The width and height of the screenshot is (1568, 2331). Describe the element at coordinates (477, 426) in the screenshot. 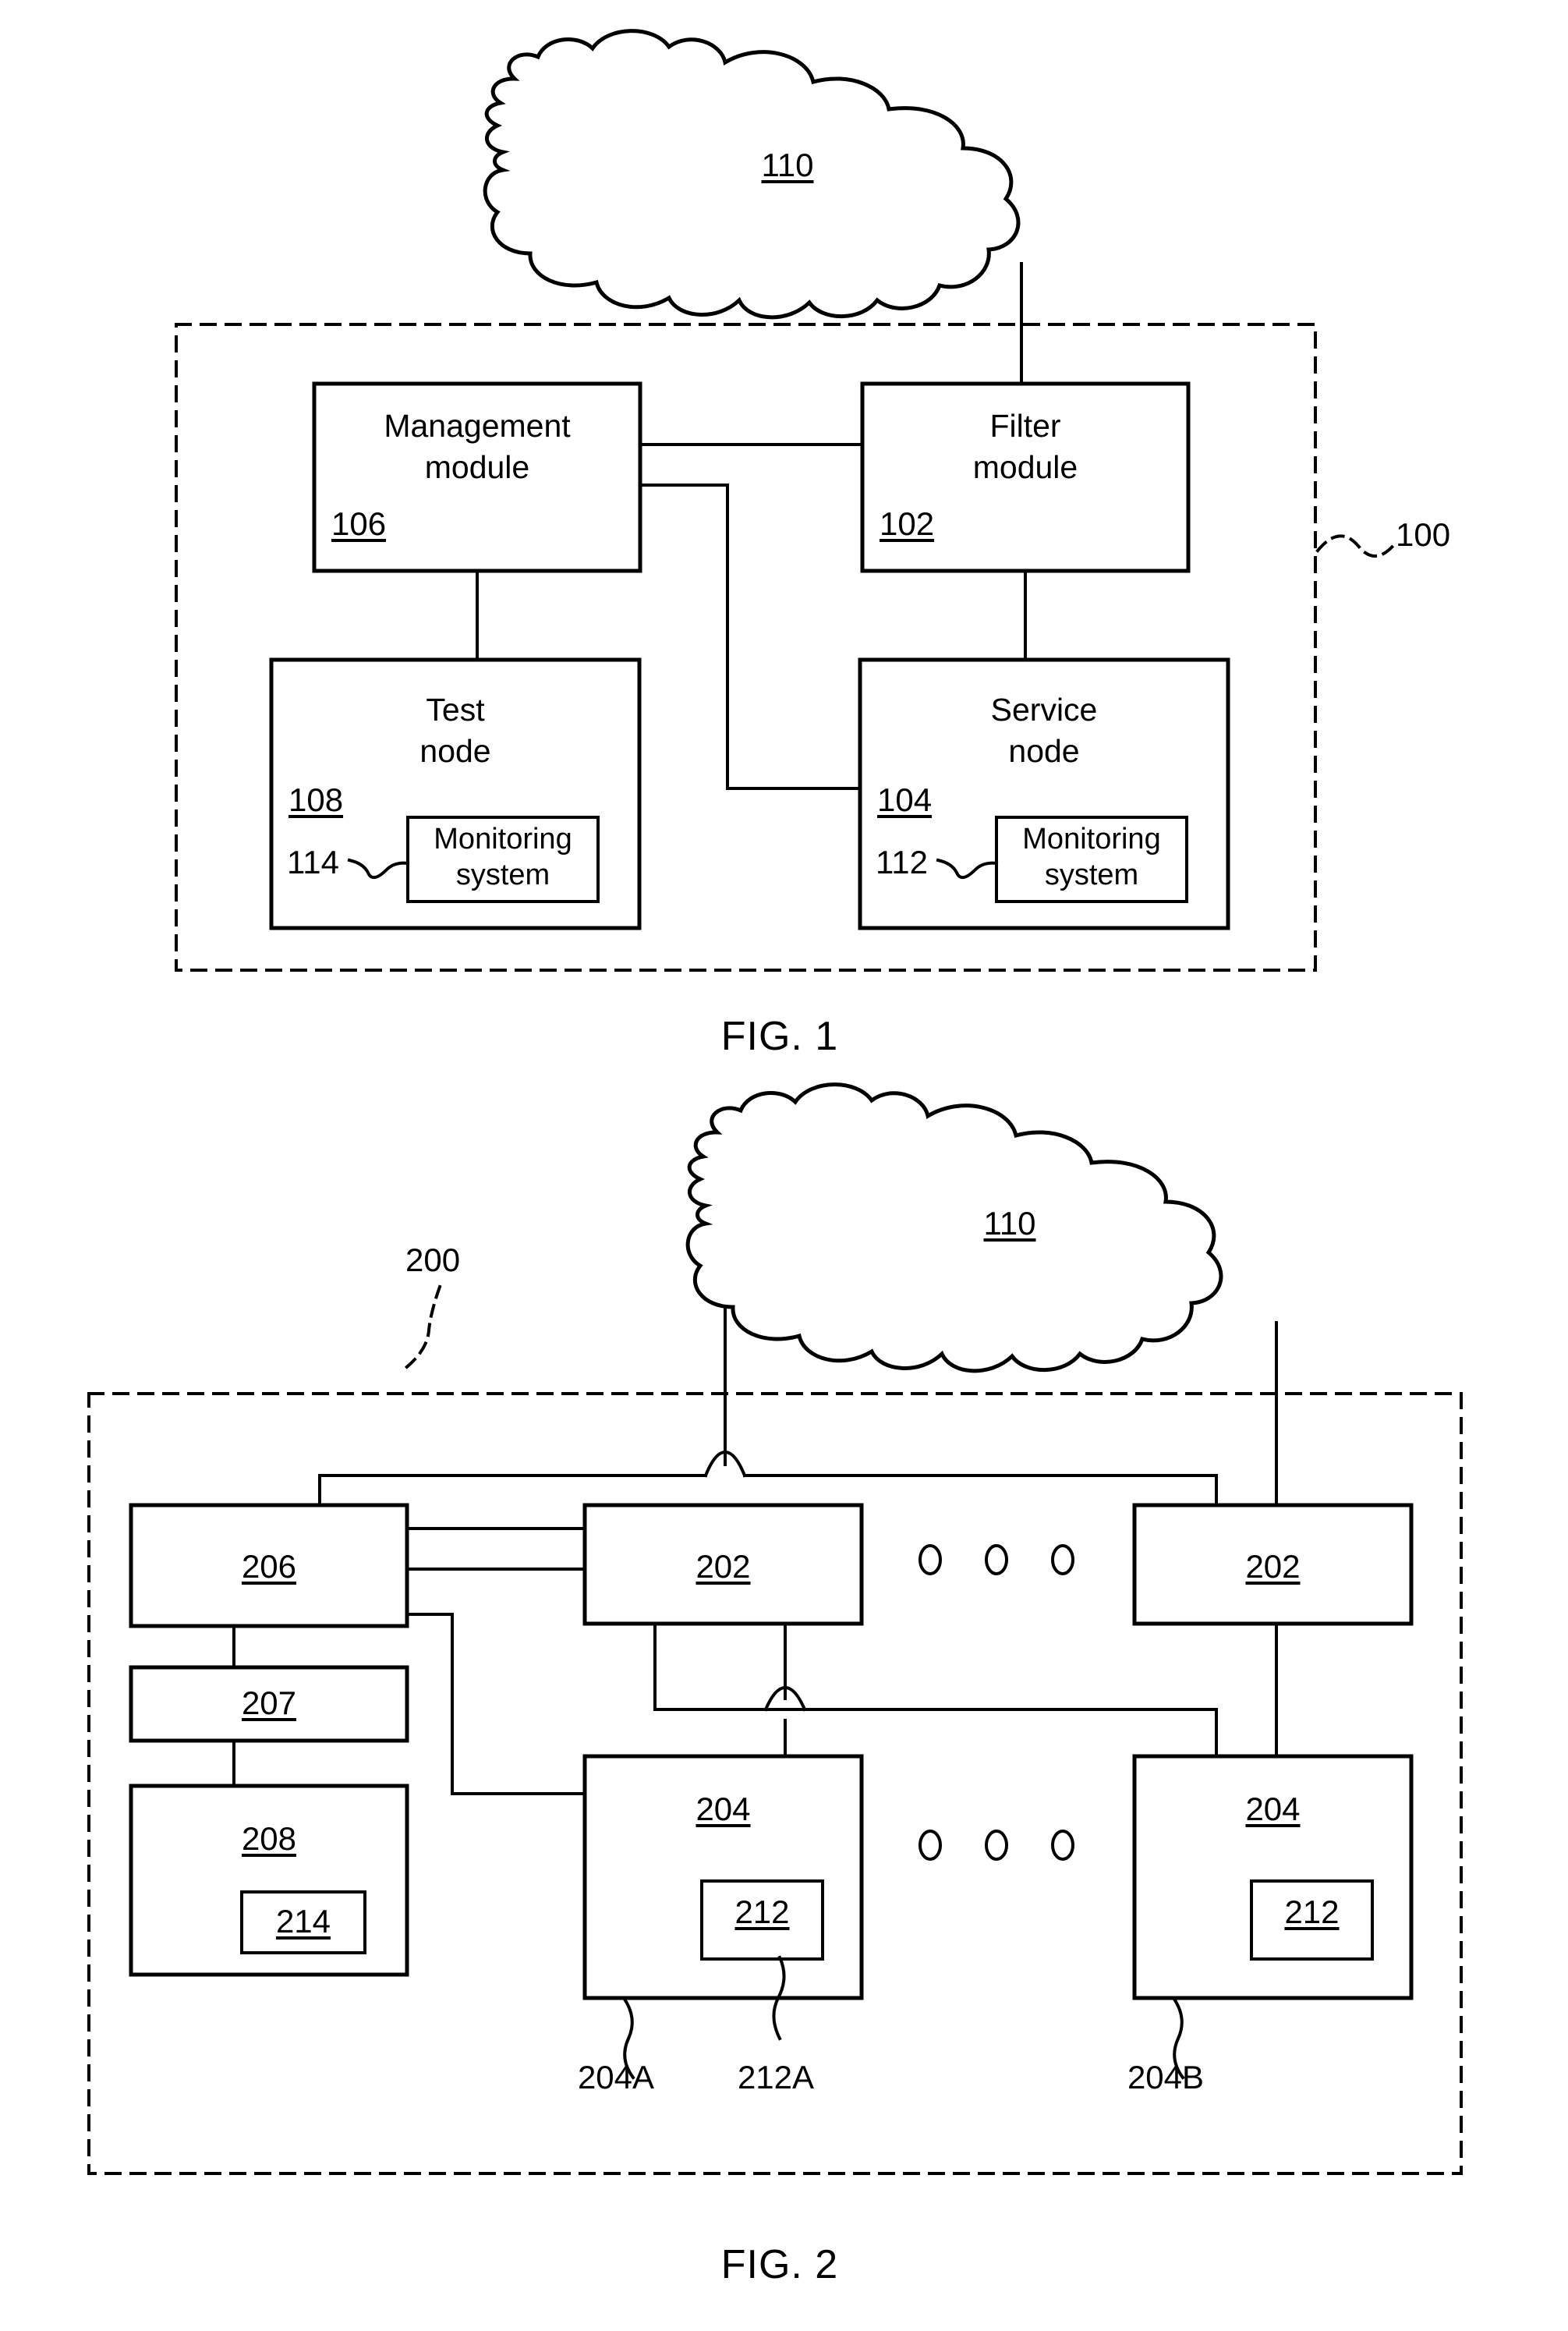

I see `management-module-title-line1: Management` at that location.